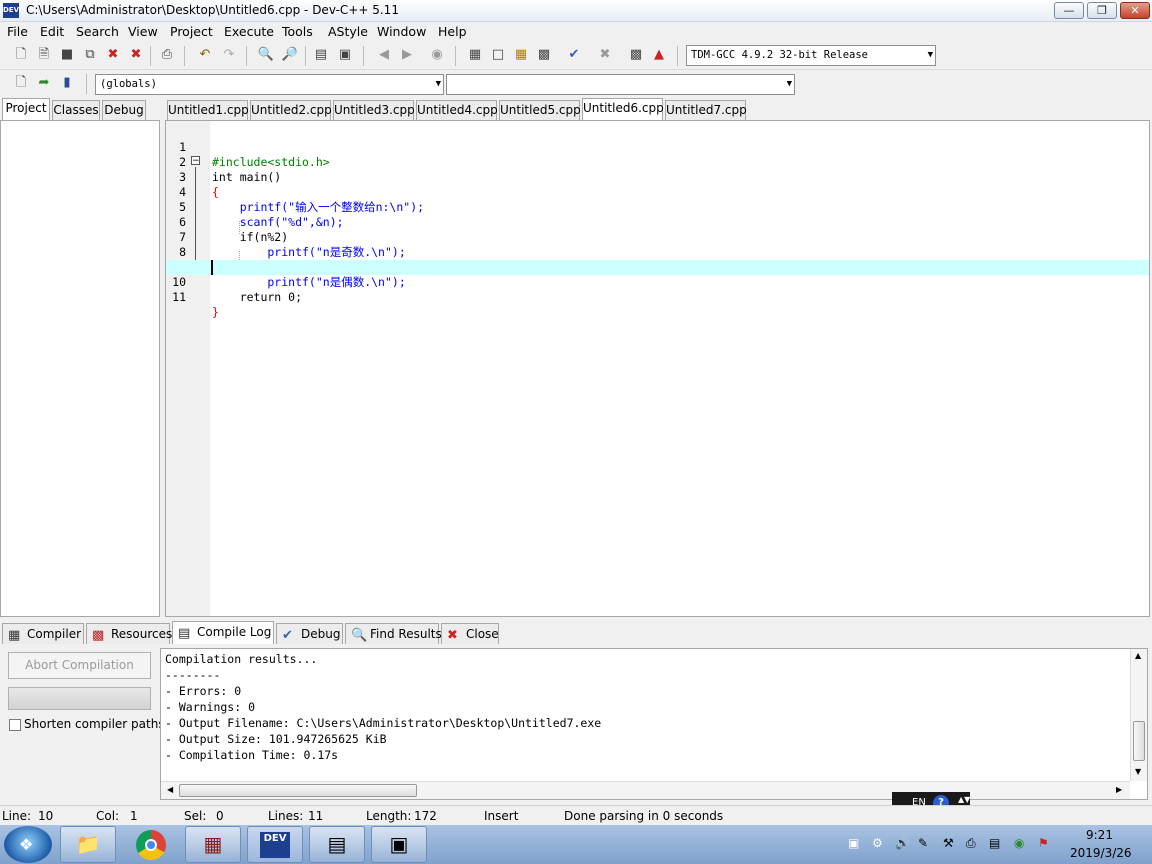 This screenshot has height=864, width=1152. What do you see at coordinates (136, 55) in the screenshot?
I see `close-all-icon: ✖` at bounding box center [136, 55].